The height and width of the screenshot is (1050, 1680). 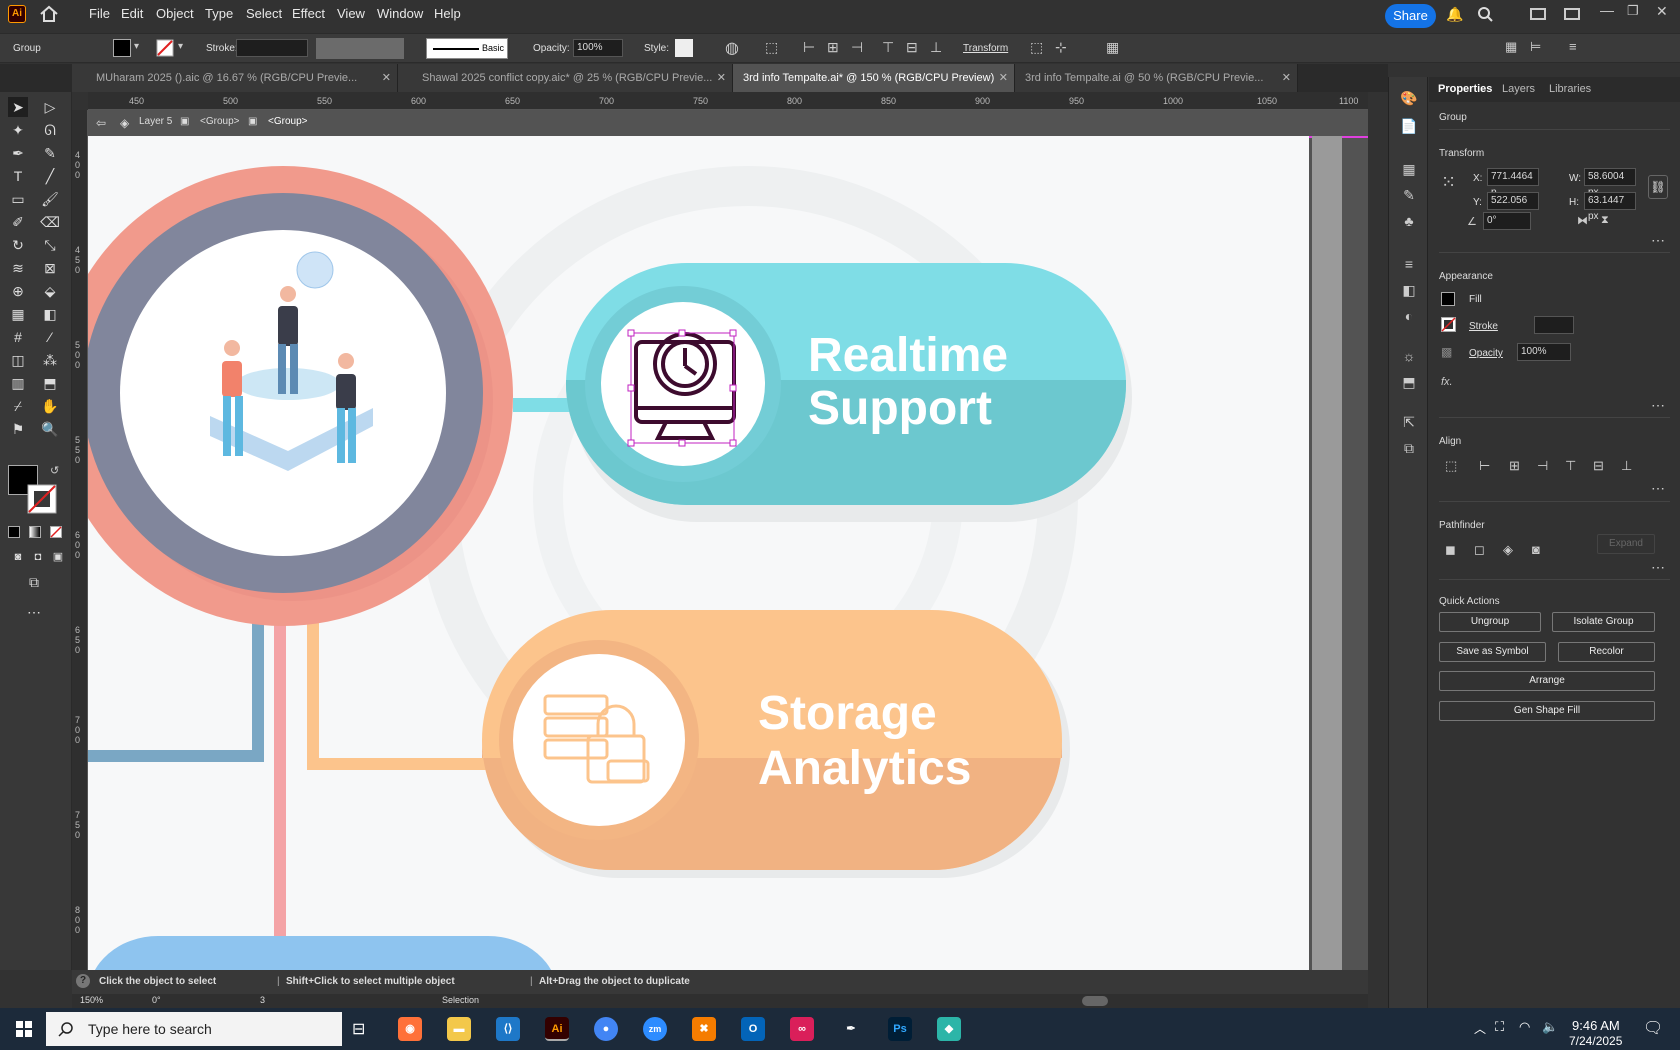 What do you see at coordinates (1409, 127) in the screenshot?
I see `document-icon: 📄` at bounding box center [1409, 127].